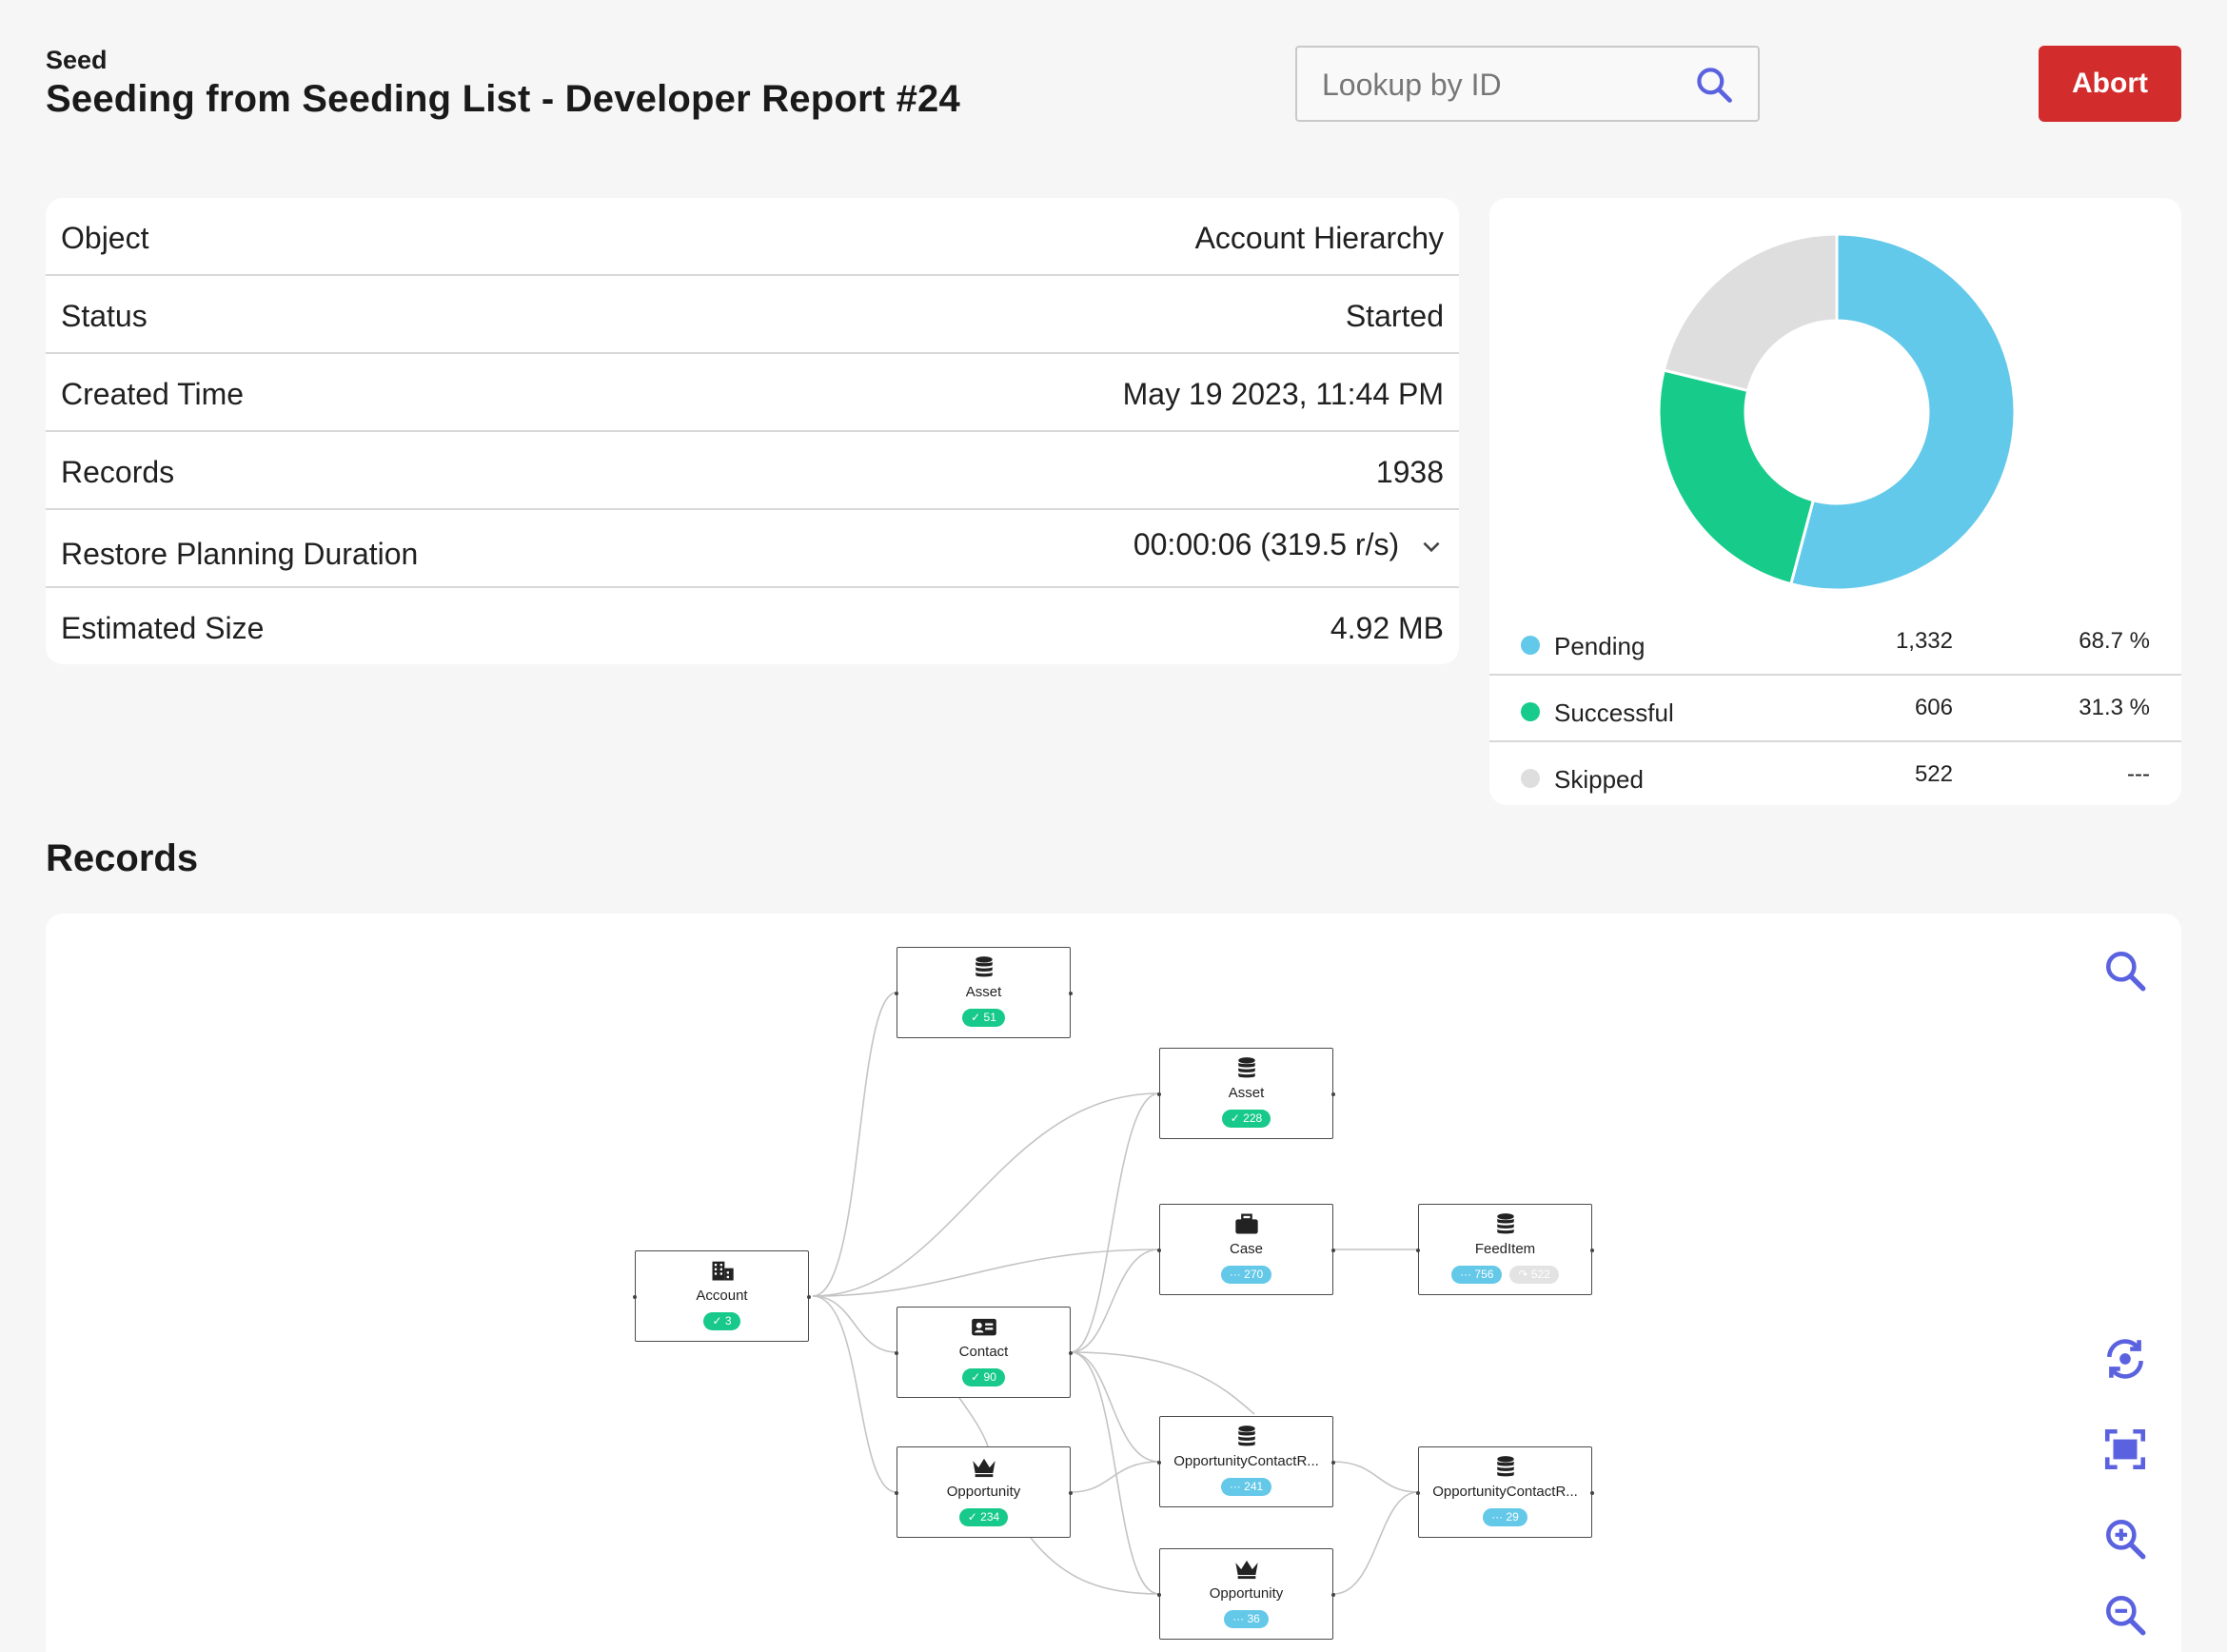  What do you see at coordinates (2125, 1539) in the screenshot?
I see `zoom-in-icon` at bounding box center [2125, 1539].